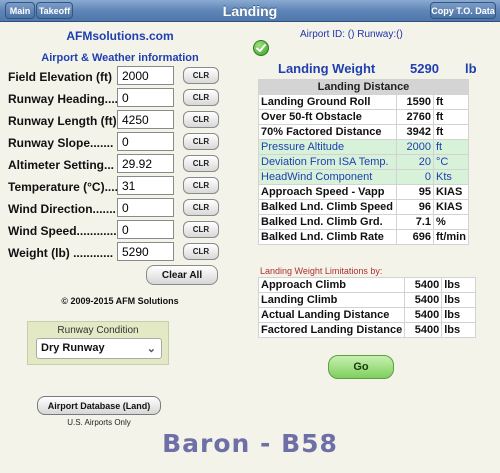 This screenshot has height=473, width=500. I want to click on row-value: 3942, so click(415, 132).